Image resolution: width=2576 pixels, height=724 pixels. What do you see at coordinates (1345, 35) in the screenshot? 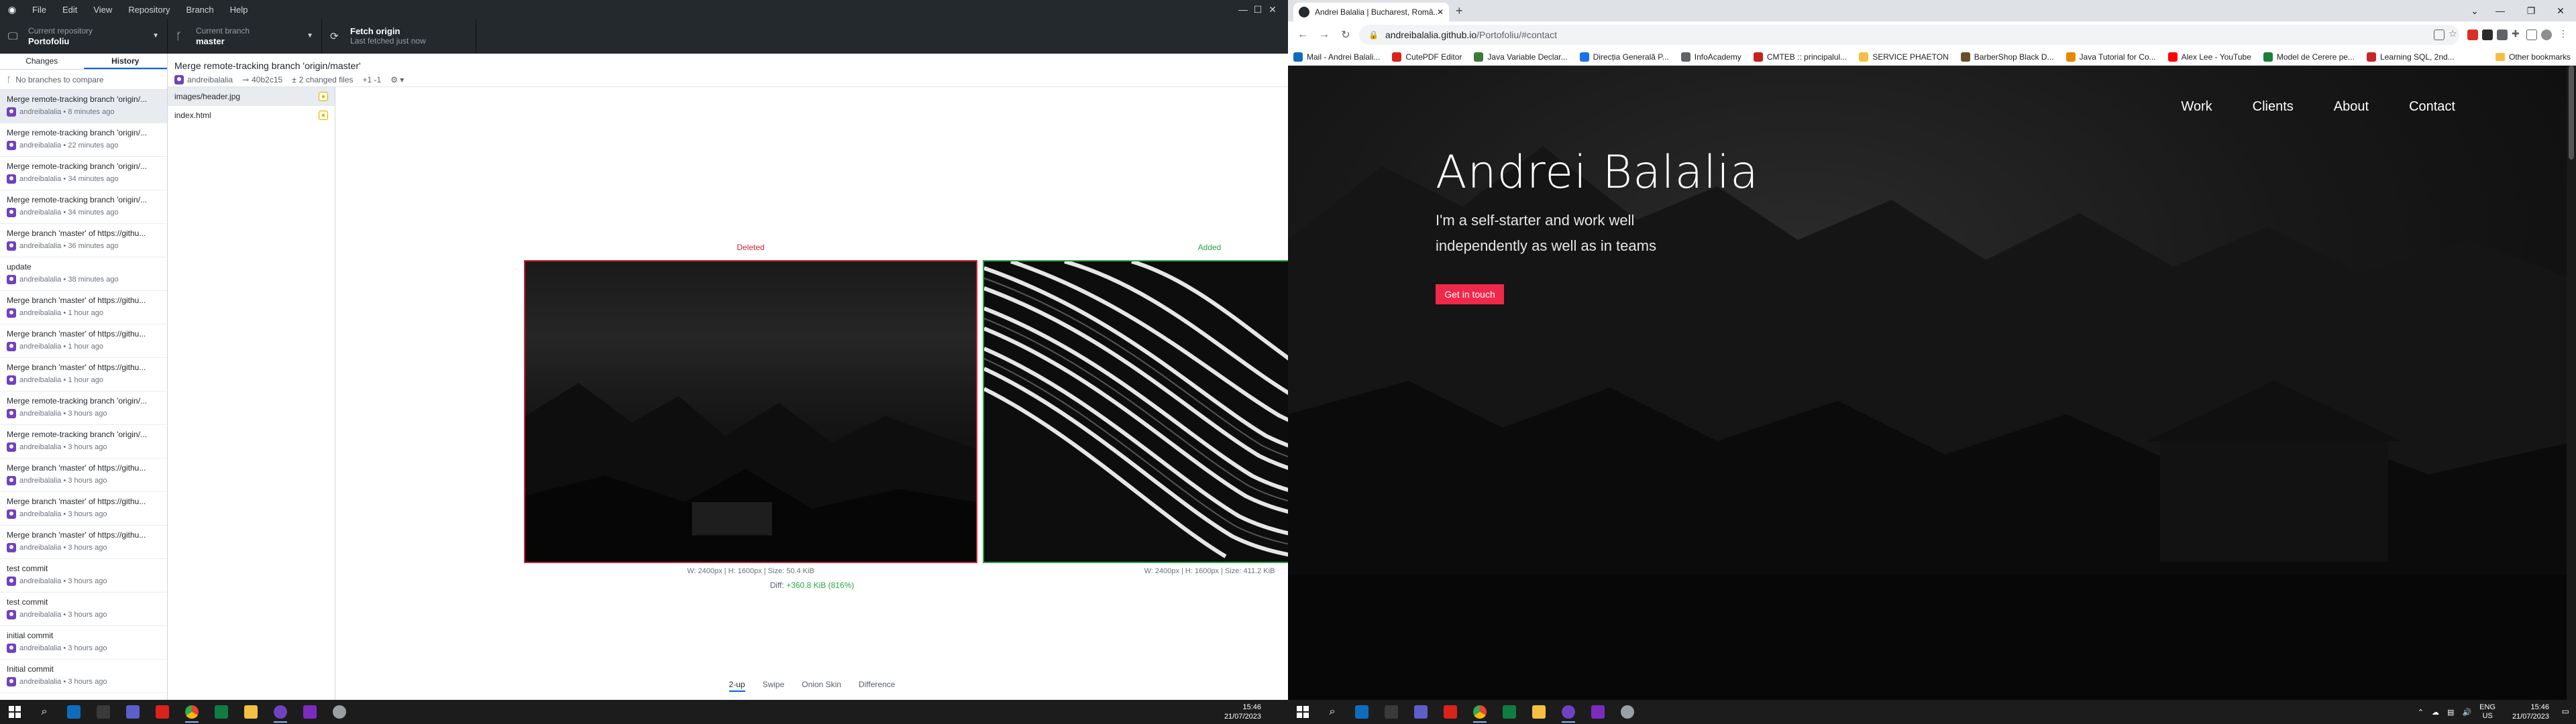
I see `reload-icon: ↻` at bounding box center [1345, 35].